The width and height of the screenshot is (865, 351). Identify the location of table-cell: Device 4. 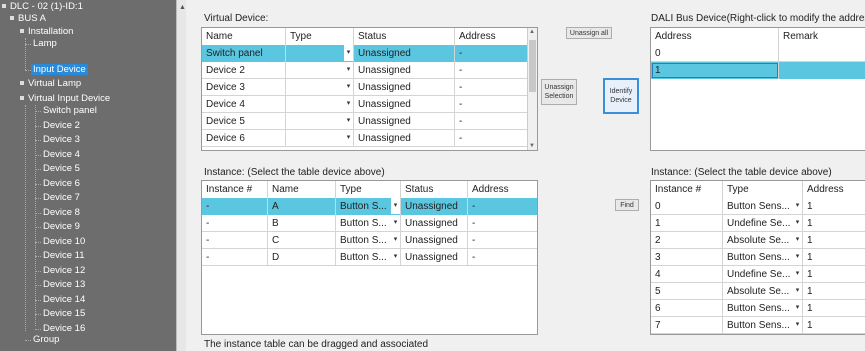
(244, 104).